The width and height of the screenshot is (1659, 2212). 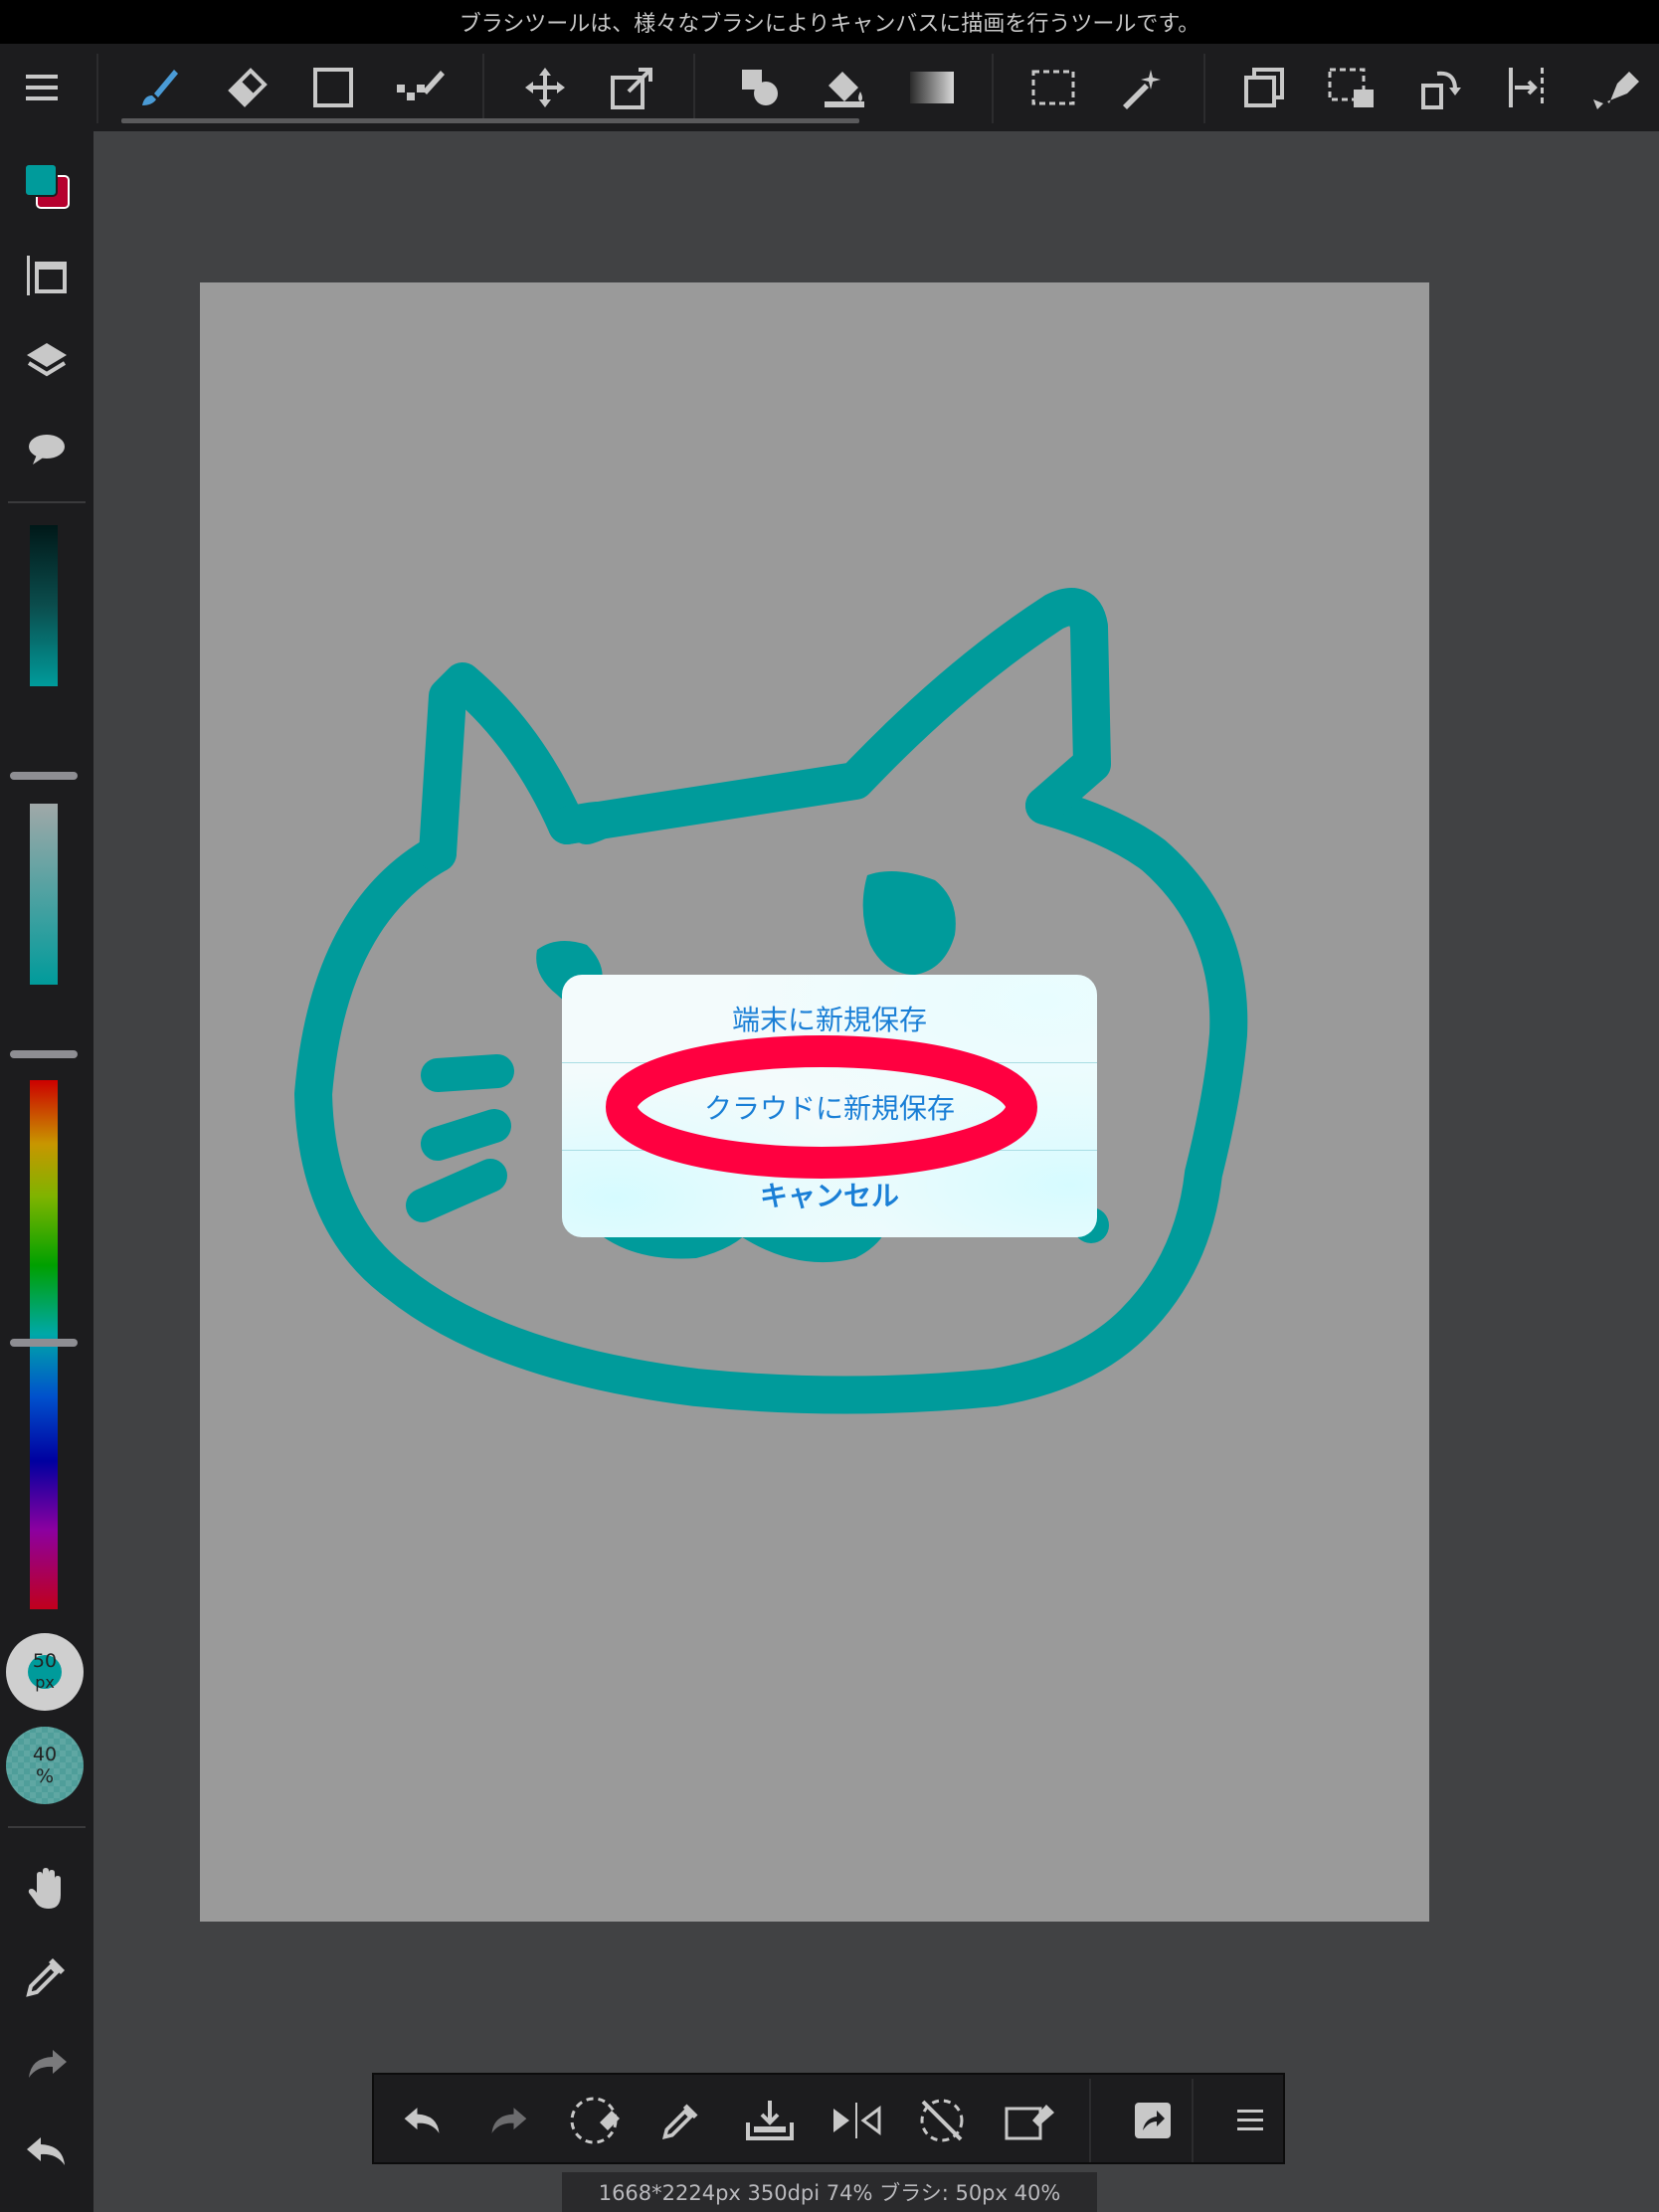 I want to click on more-menu-icon, so click(x=1252, y=2120).